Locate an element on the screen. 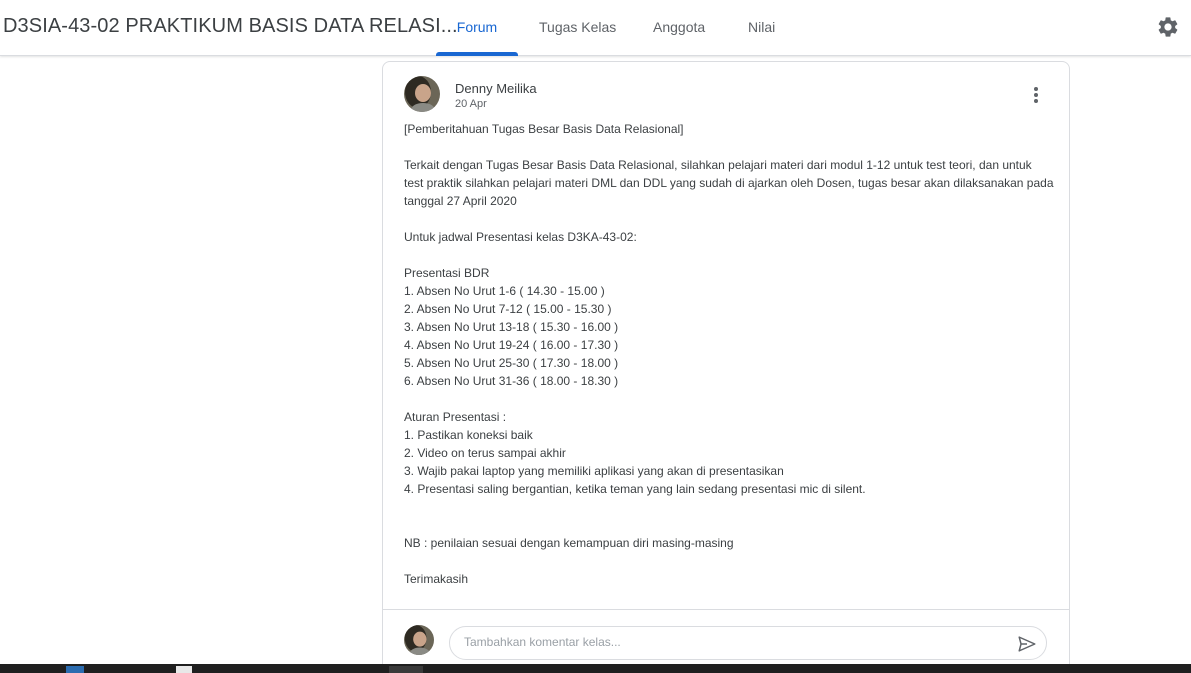 The image size is (1191, 673). more-vert-icon is located at coordinates (1036, 95).